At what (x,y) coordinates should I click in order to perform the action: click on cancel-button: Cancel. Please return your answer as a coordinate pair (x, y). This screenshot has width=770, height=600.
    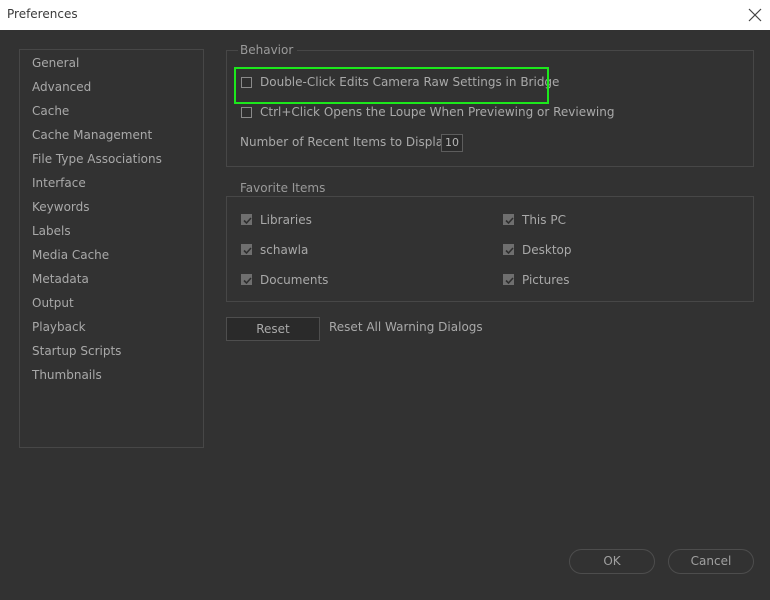
    Looking at the image, I should click on (711, 561).